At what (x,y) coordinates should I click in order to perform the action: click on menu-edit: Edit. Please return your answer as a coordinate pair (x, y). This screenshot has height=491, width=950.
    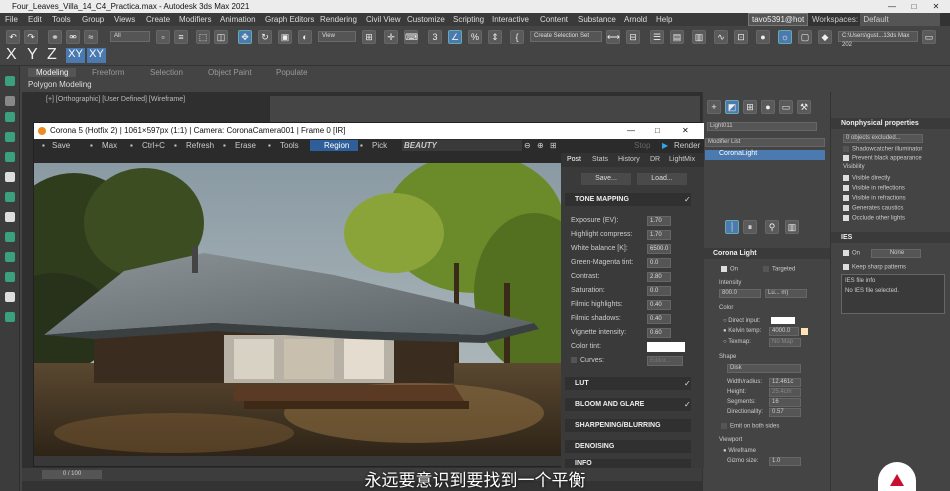
    Looking at the image, I should click on (35, 19).